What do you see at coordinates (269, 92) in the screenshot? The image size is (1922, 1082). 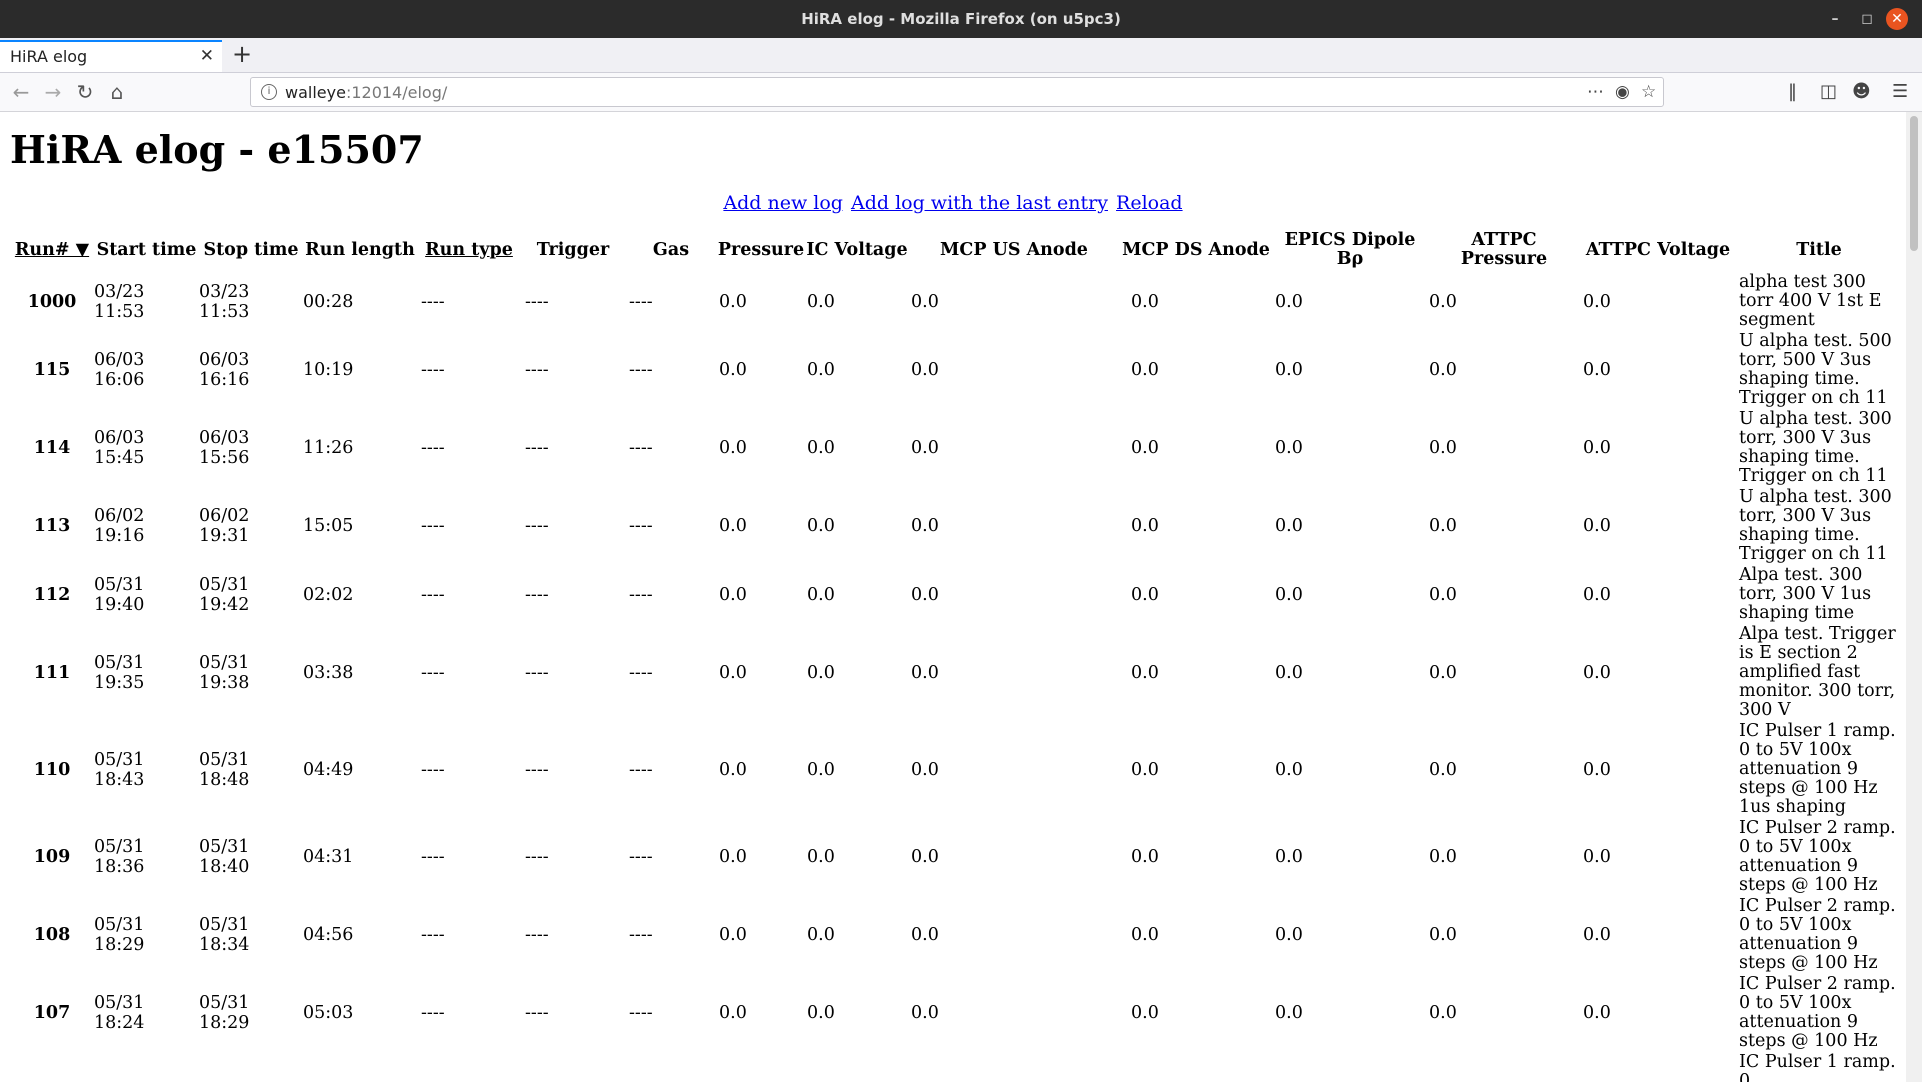 I see `info-icon: i` at bounding box center [269, 92].